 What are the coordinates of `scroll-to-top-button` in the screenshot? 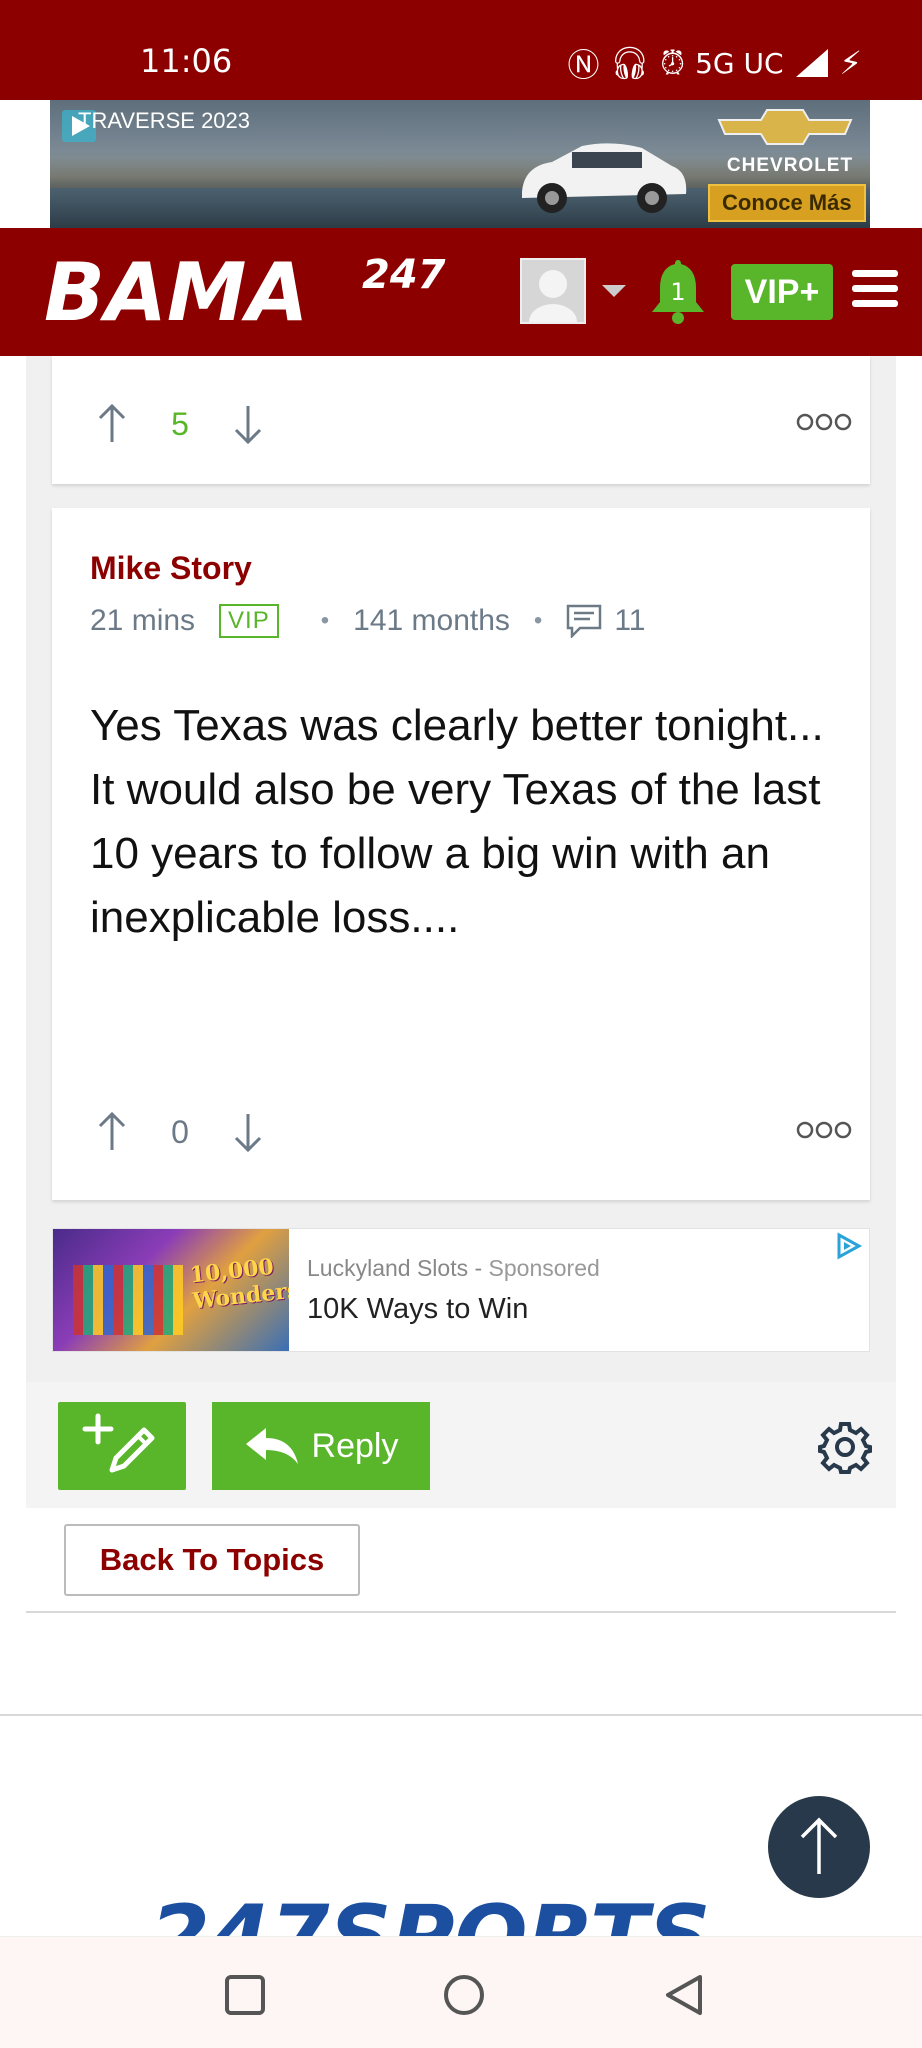 It's located at (819, 1847).